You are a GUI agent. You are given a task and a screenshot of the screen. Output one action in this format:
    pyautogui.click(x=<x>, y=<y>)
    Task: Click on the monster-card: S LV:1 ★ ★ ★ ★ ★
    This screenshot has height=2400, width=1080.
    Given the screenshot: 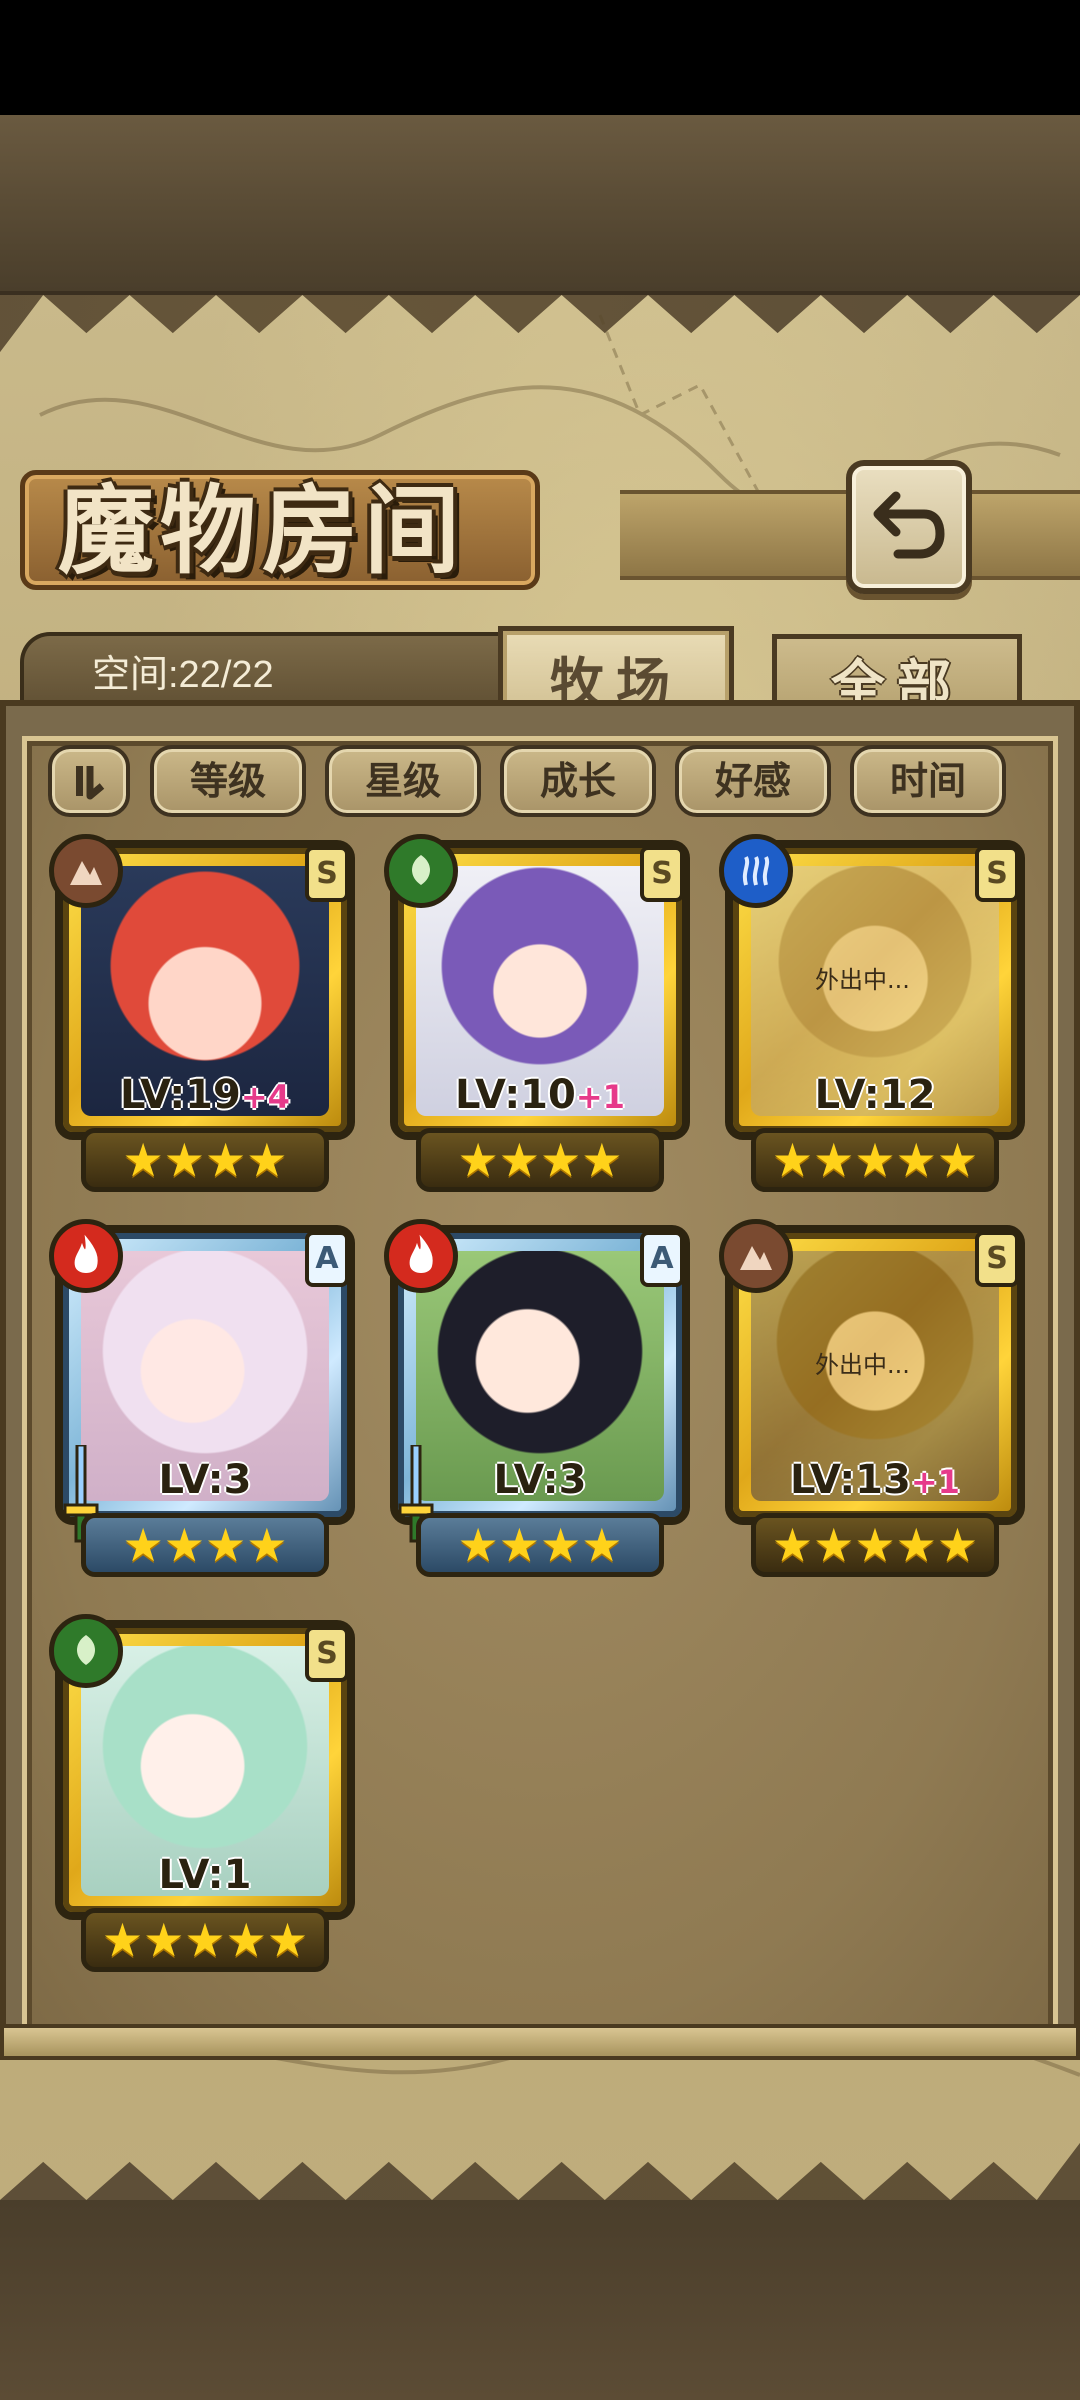 What is the action you would take?
    pyautogui.click(x=202, y=1793)
    